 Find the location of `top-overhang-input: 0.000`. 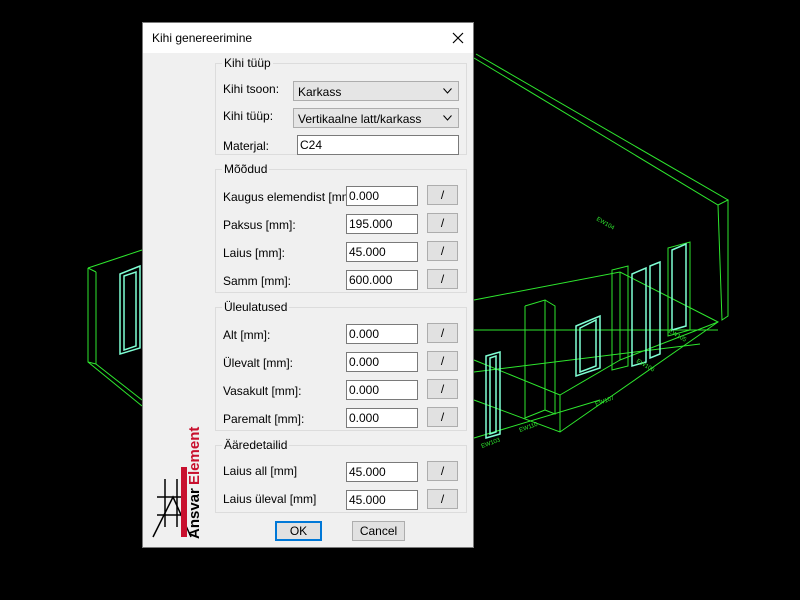

top-overhang-input: 0.000 is located at coordinates (382, 362).